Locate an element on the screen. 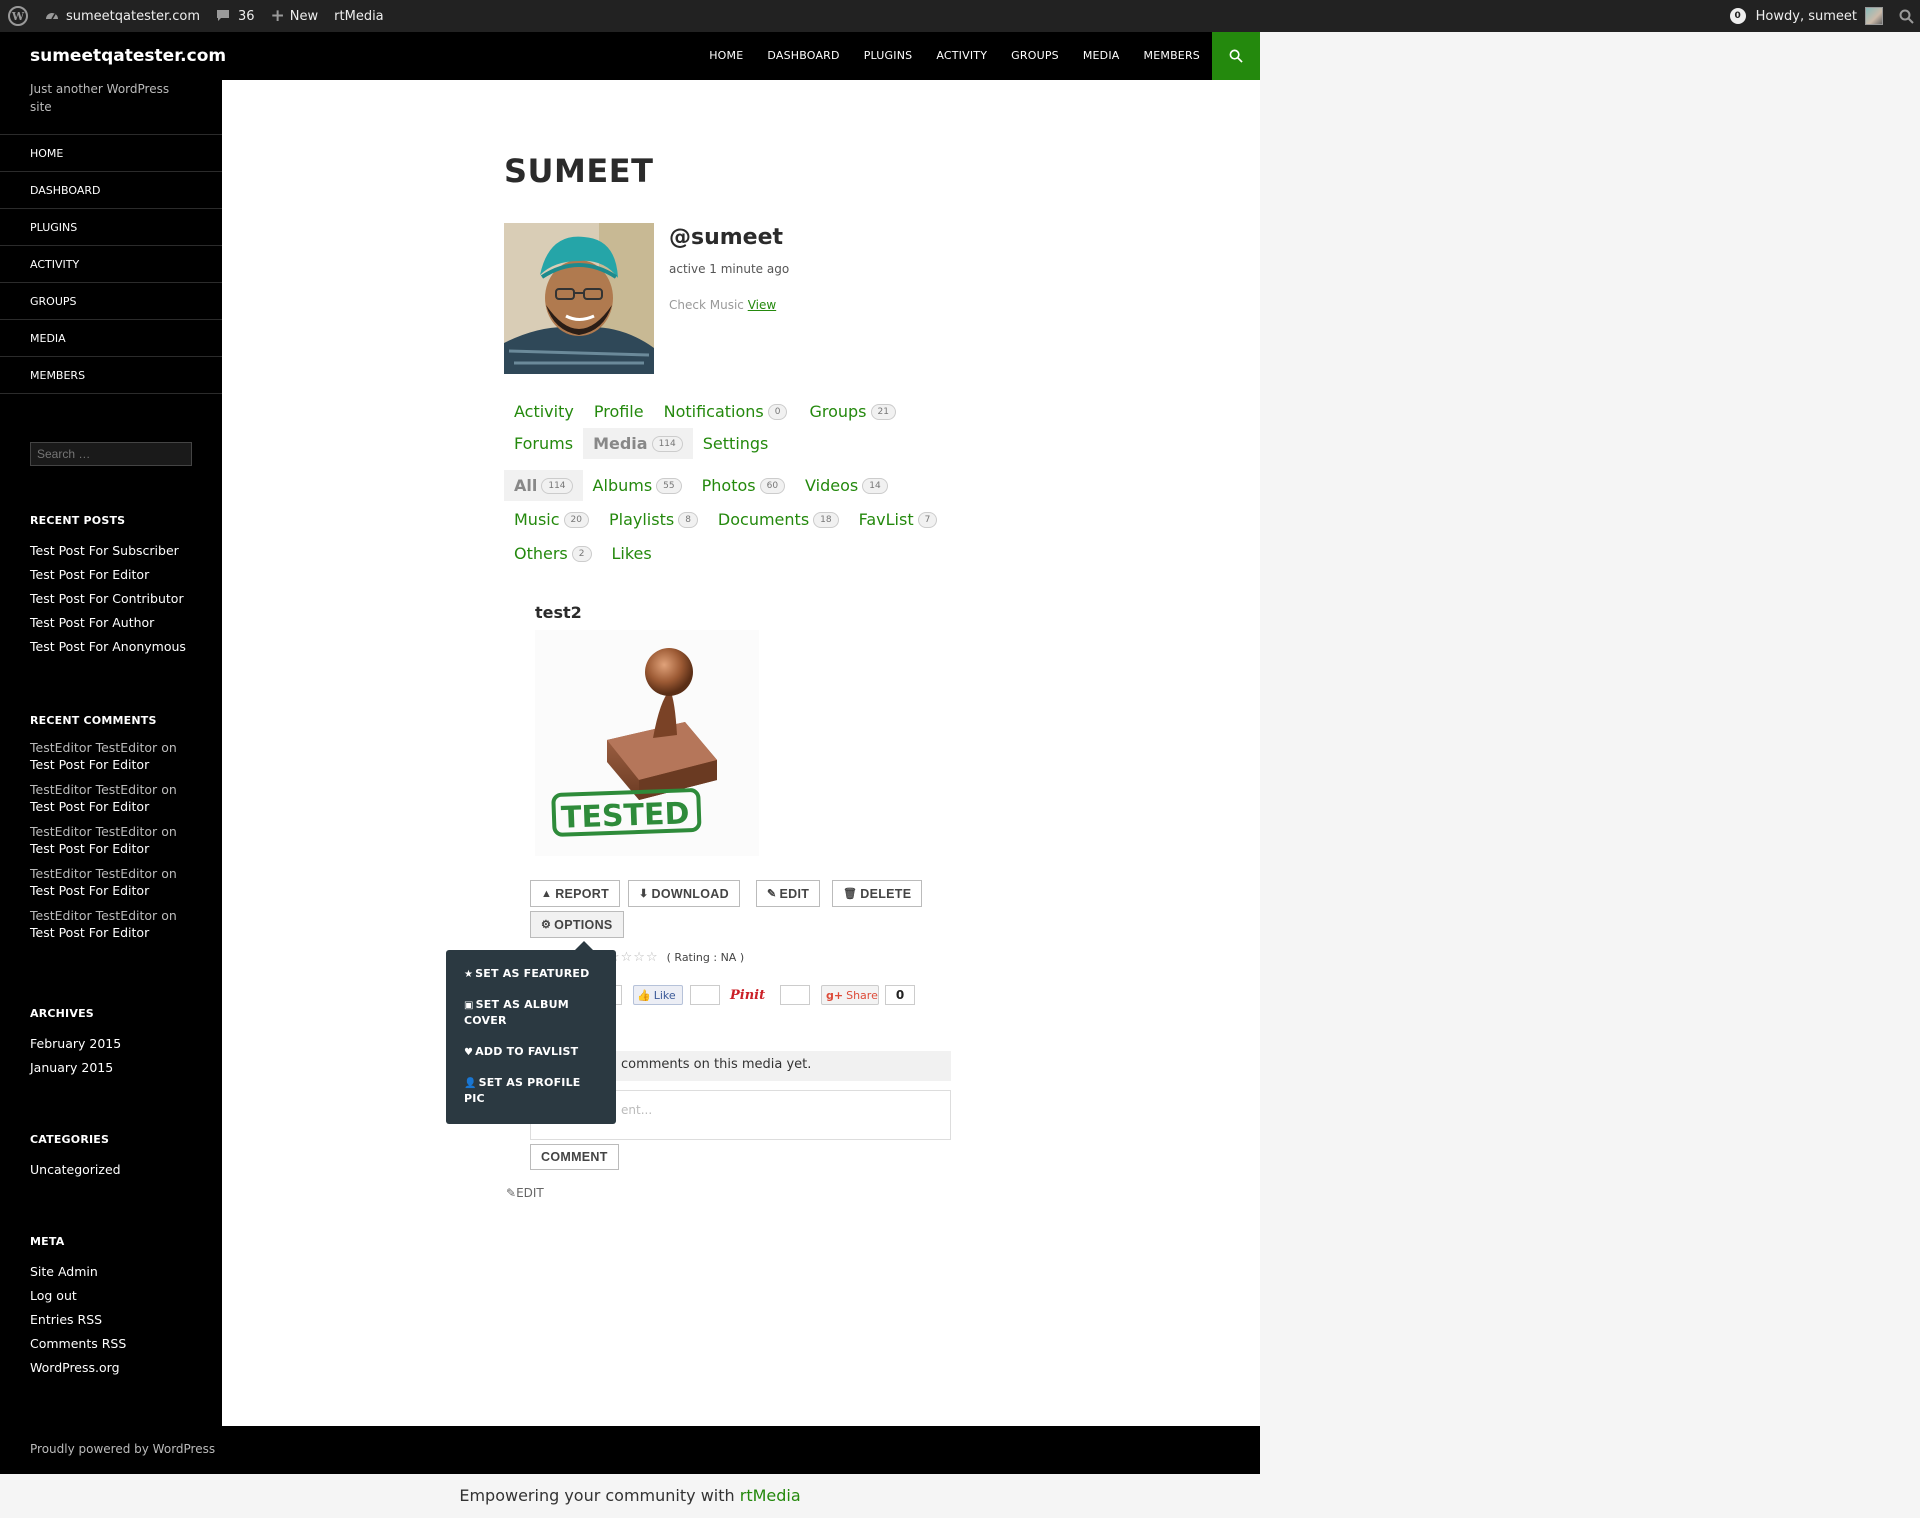  sidebar-item-home: HOME is located at coordinates (111, 153).